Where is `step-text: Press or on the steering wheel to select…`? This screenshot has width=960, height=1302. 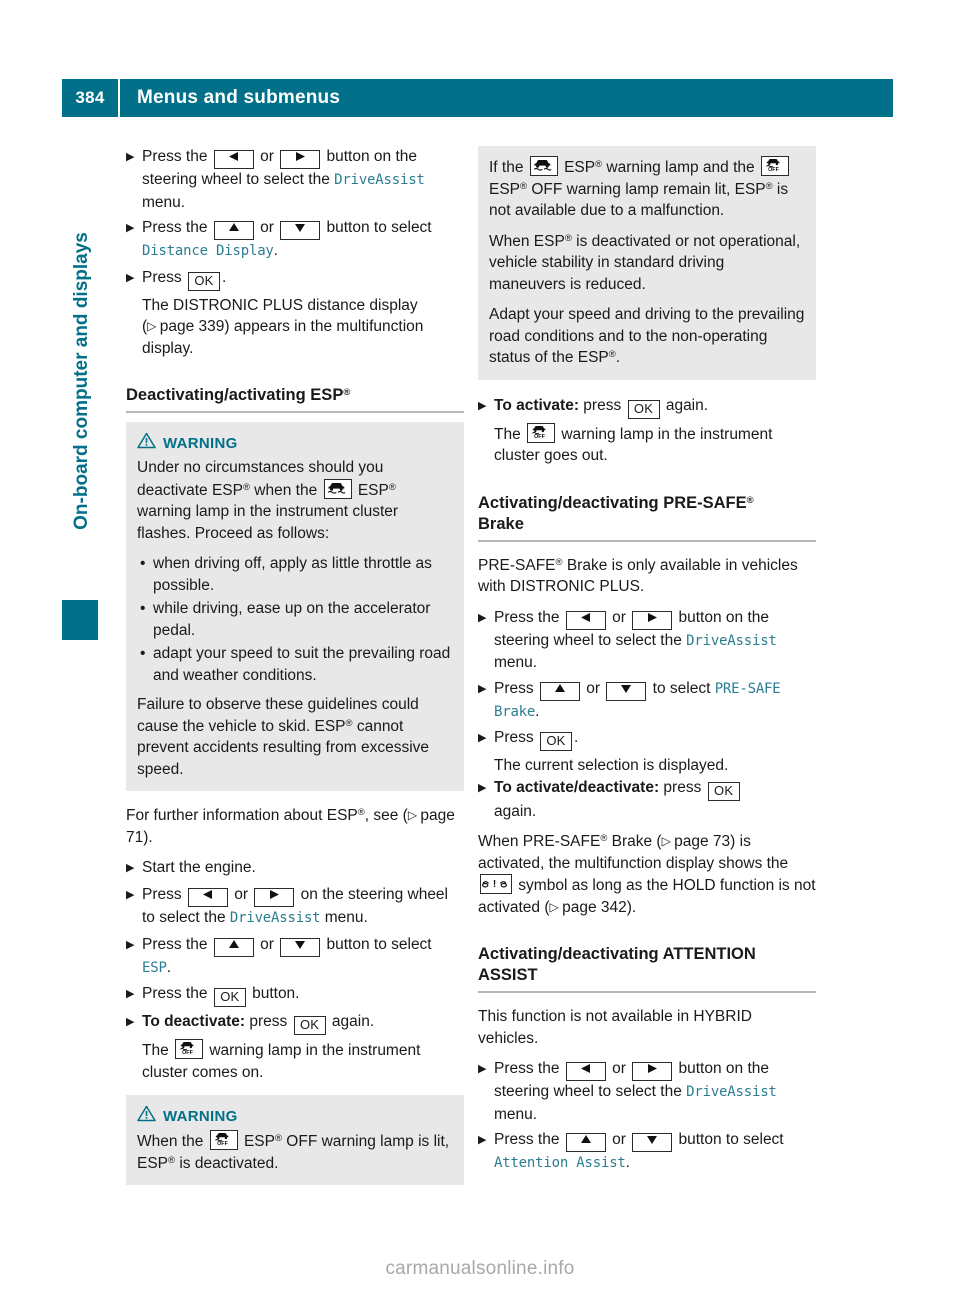 step-text: Press or on the steering wheel to select… is located at coordinates (295, 906).